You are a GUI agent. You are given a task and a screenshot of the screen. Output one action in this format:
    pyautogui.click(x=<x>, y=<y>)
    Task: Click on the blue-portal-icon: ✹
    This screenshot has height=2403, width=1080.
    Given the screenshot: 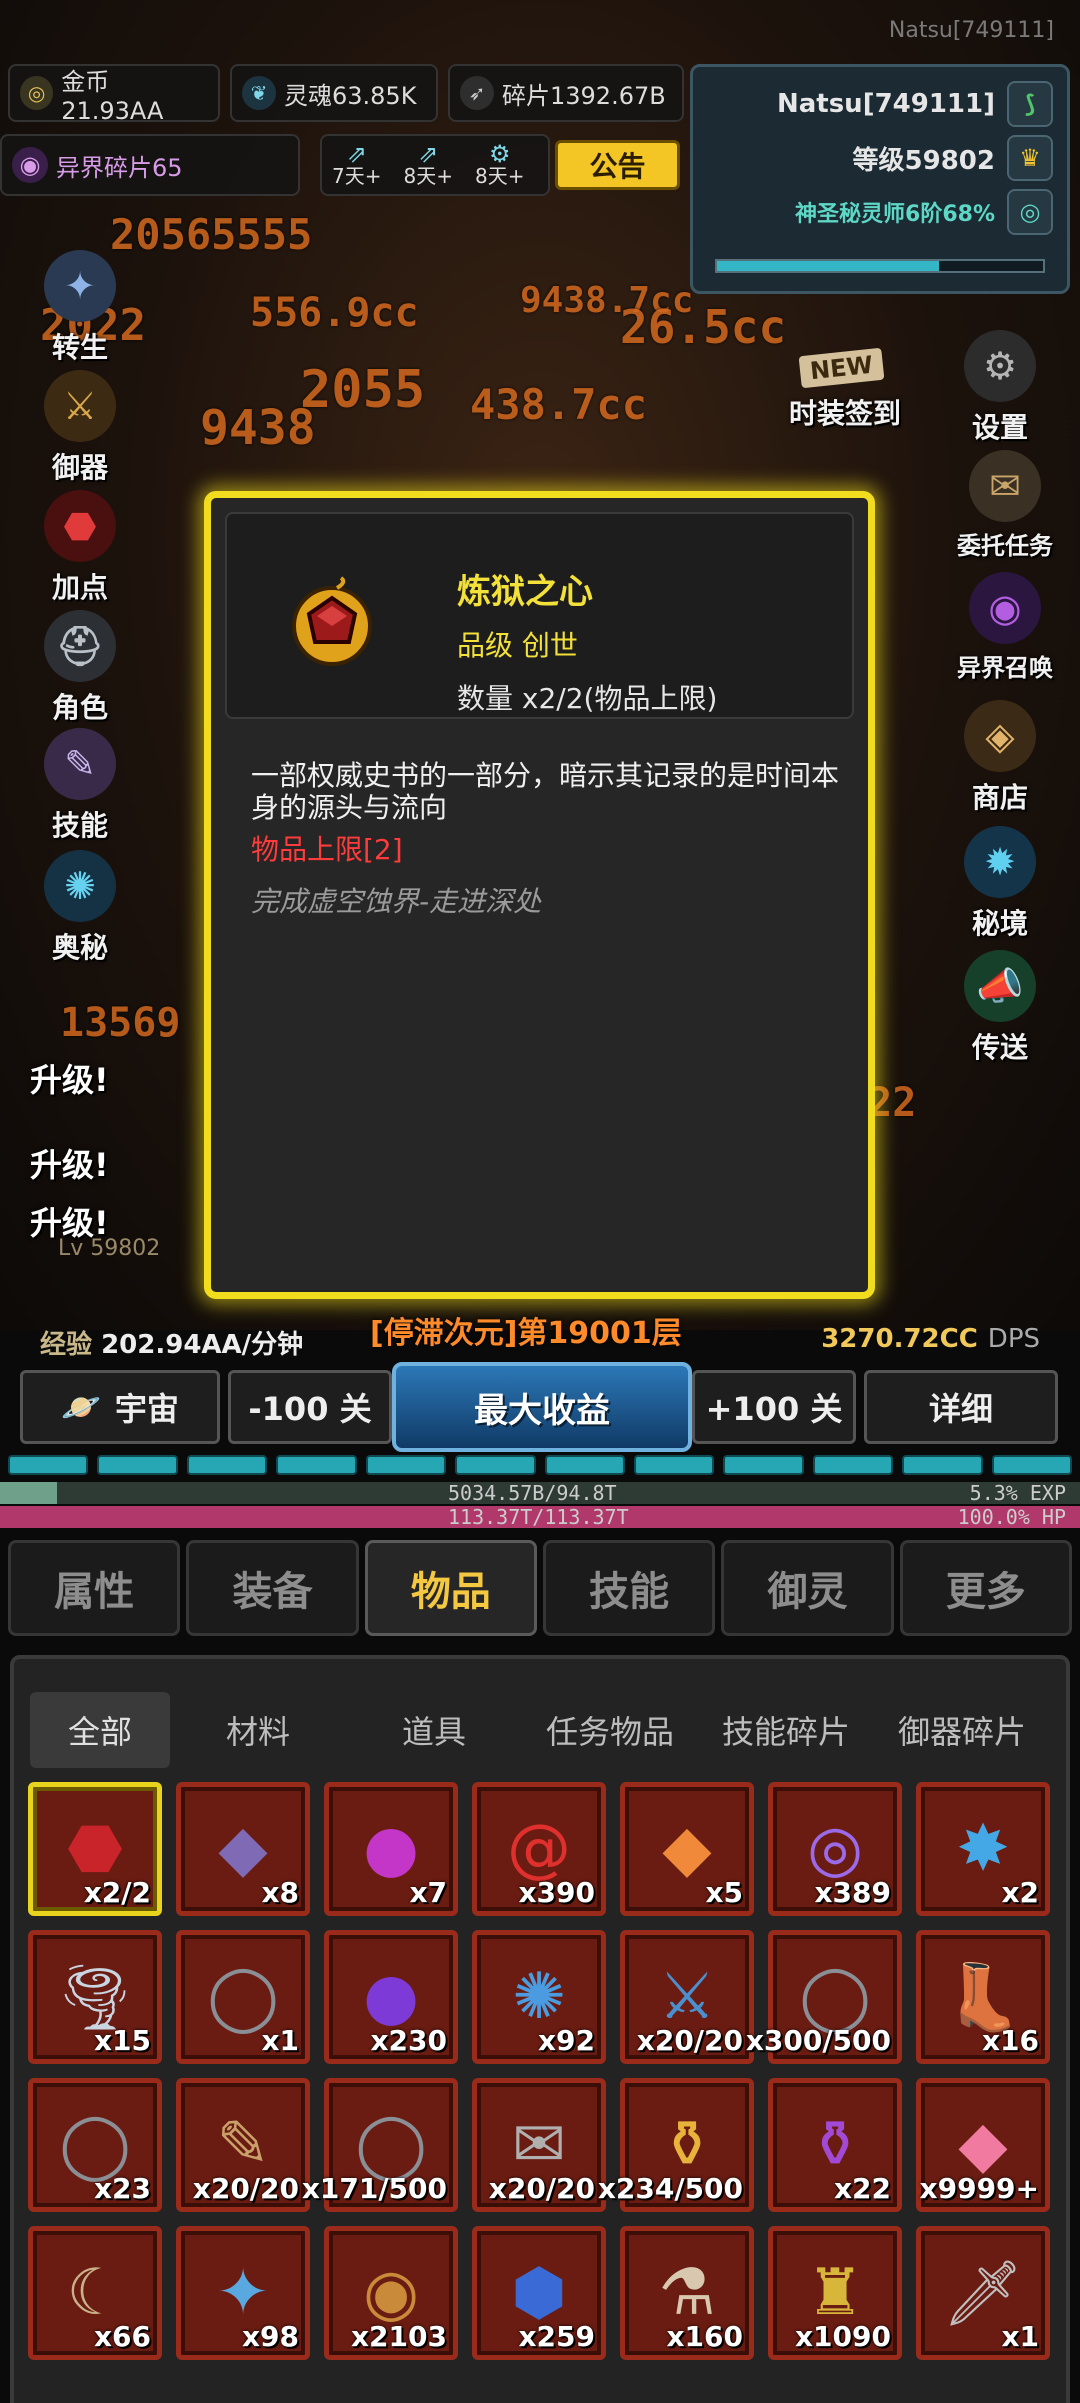 What is the action you would take?
    pyautogui.click(x=1000, y=862)
    